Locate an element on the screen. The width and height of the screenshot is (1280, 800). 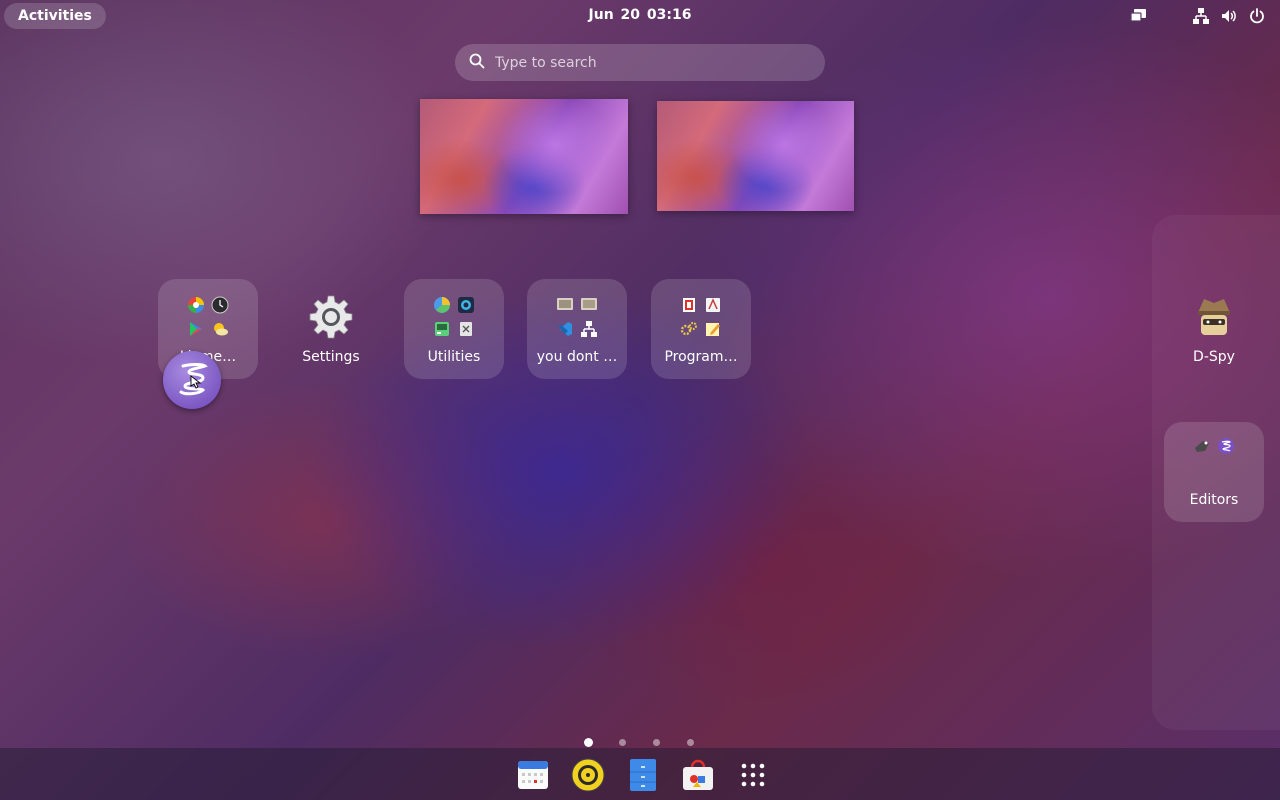
vscode-icon is located at coordinates (565, 329).